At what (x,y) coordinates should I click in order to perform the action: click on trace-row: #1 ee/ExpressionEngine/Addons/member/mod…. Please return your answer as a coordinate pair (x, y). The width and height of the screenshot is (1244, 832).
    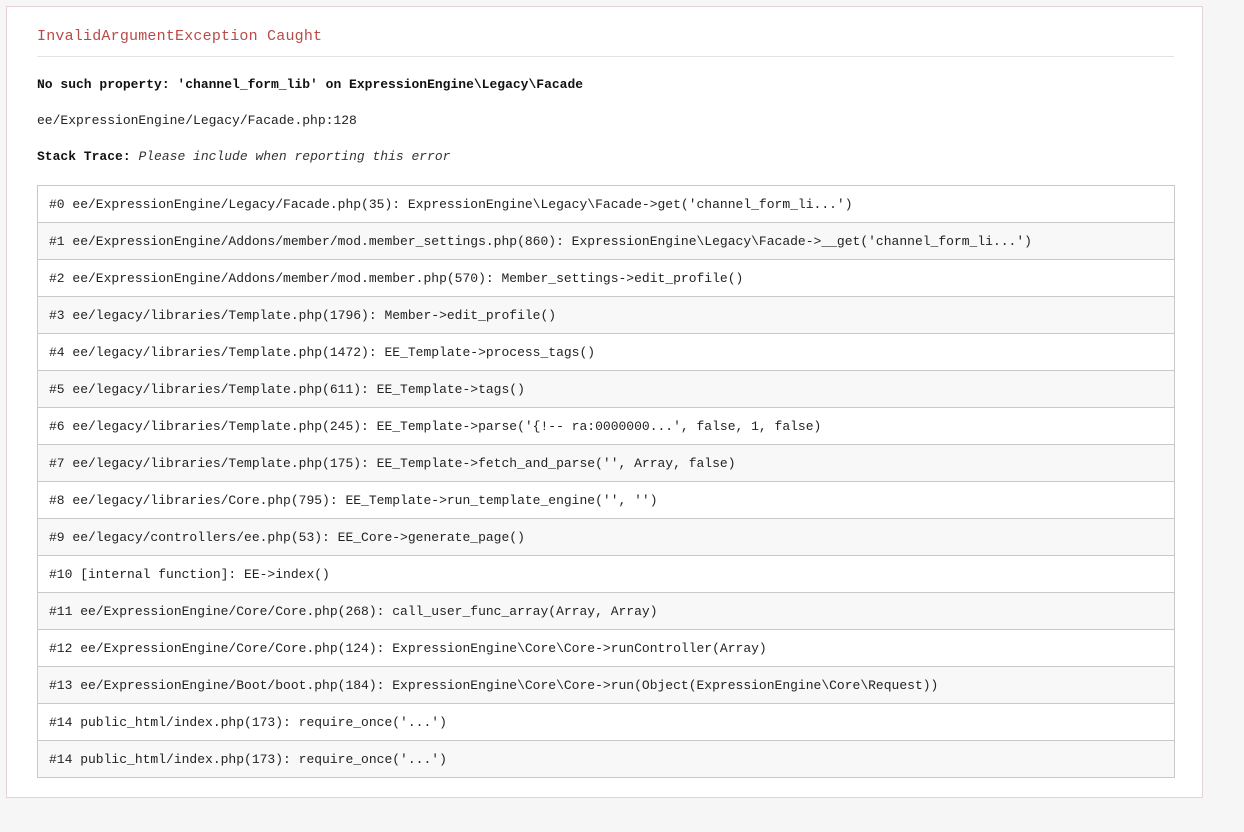
    Looking at the image, I should click on (606, 241).